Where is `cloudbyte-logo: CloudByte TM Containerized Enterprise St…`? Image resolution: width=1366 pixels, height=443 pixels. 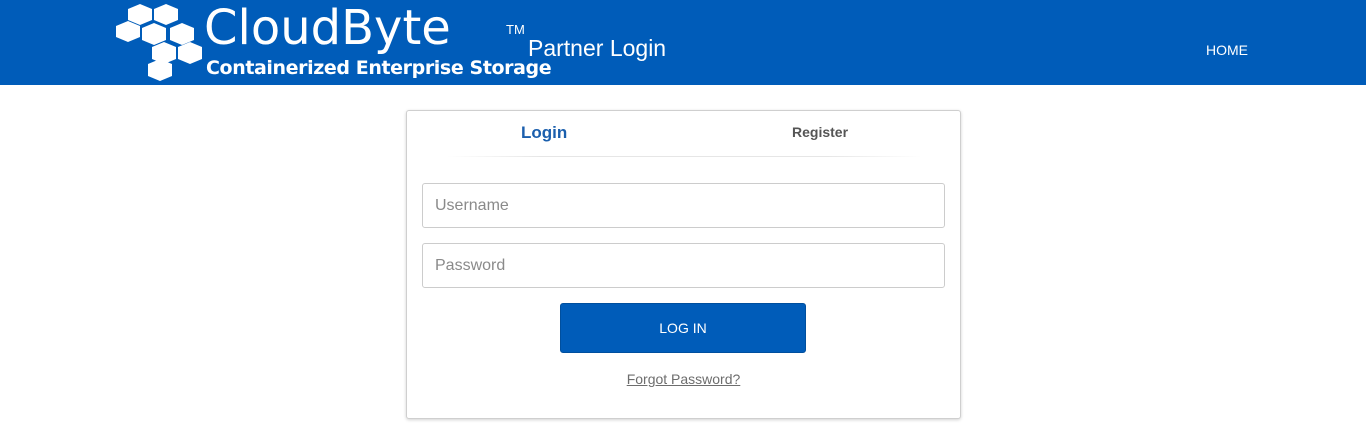
cloudbyte-logo: CloudByte TM Containerized Enterprise St… is located at coordinates (334, 41).